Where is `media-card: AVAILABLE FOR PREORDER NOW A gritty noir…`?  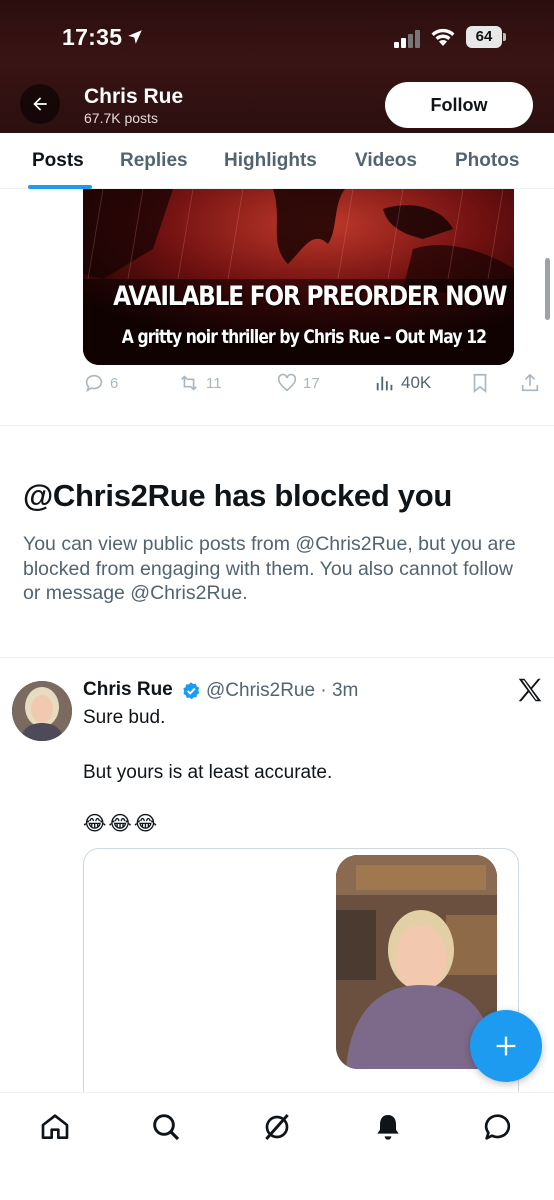 media-card: AVAILABLE FOR PREORDER NOW A gritty noir… is located at coordinates (298, 277).